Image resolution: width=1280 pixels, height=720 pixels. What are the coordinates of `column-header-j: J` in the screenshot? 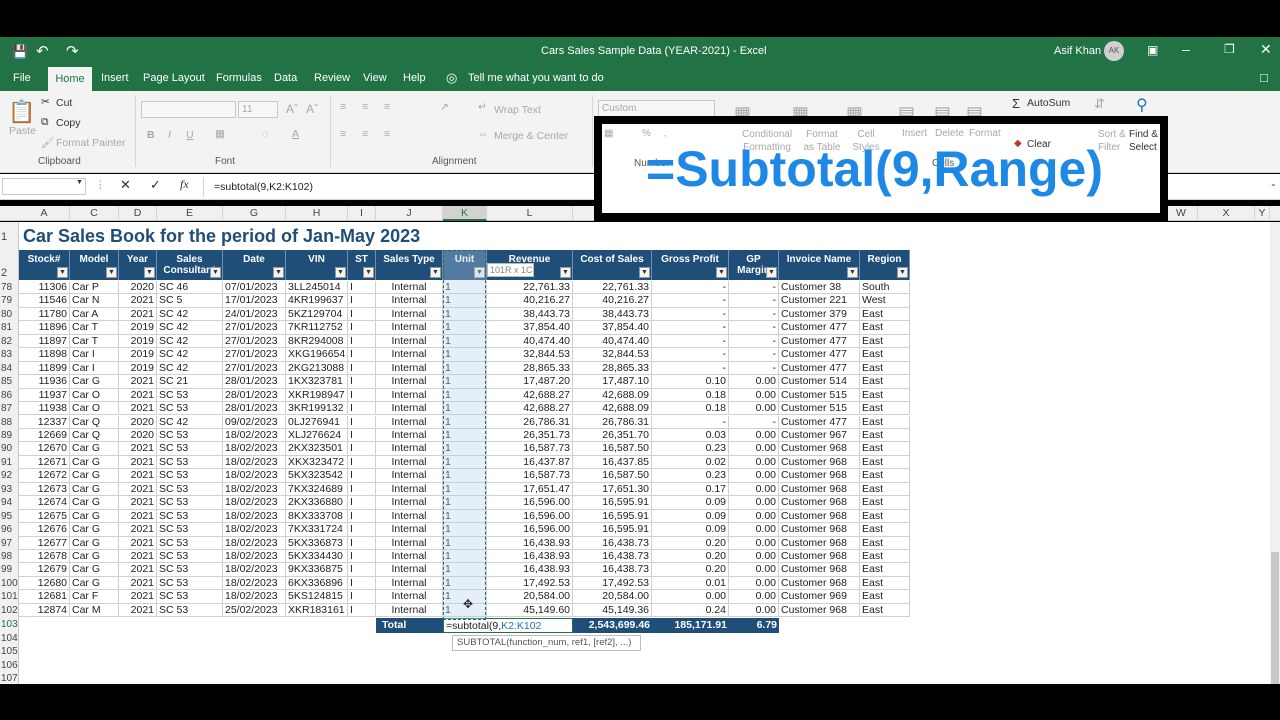 It's located at (409, 213).